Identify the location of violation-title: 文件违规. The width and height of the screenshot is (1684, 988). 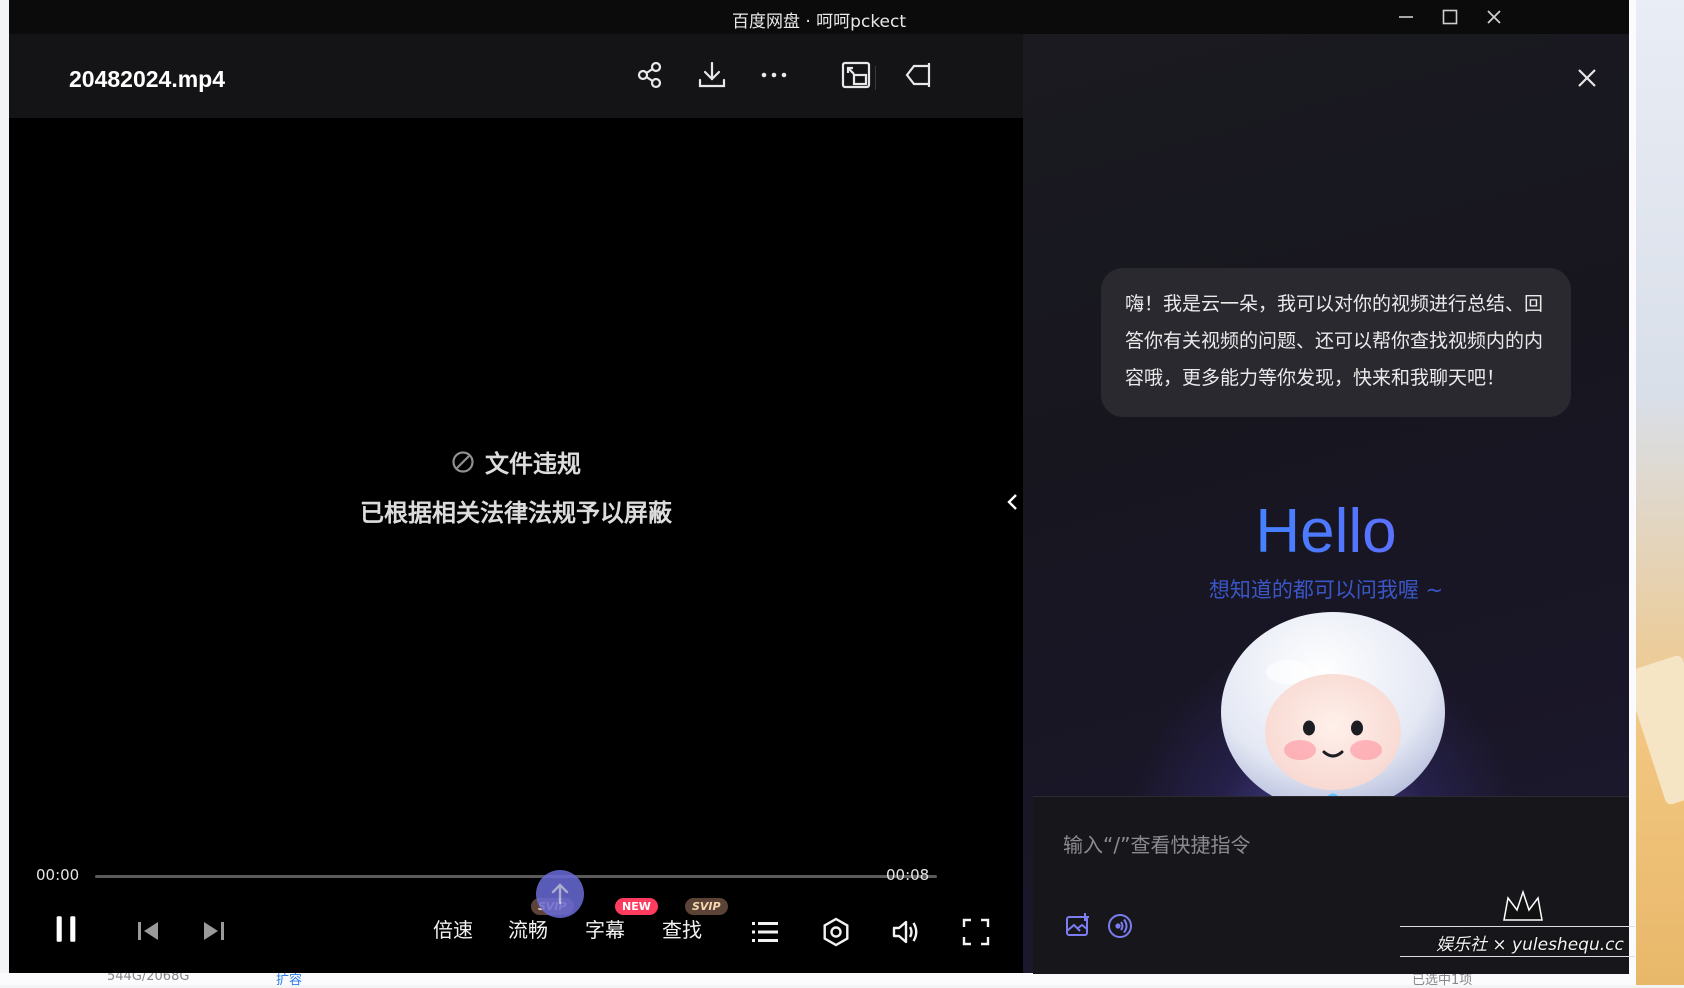
(533, 464).